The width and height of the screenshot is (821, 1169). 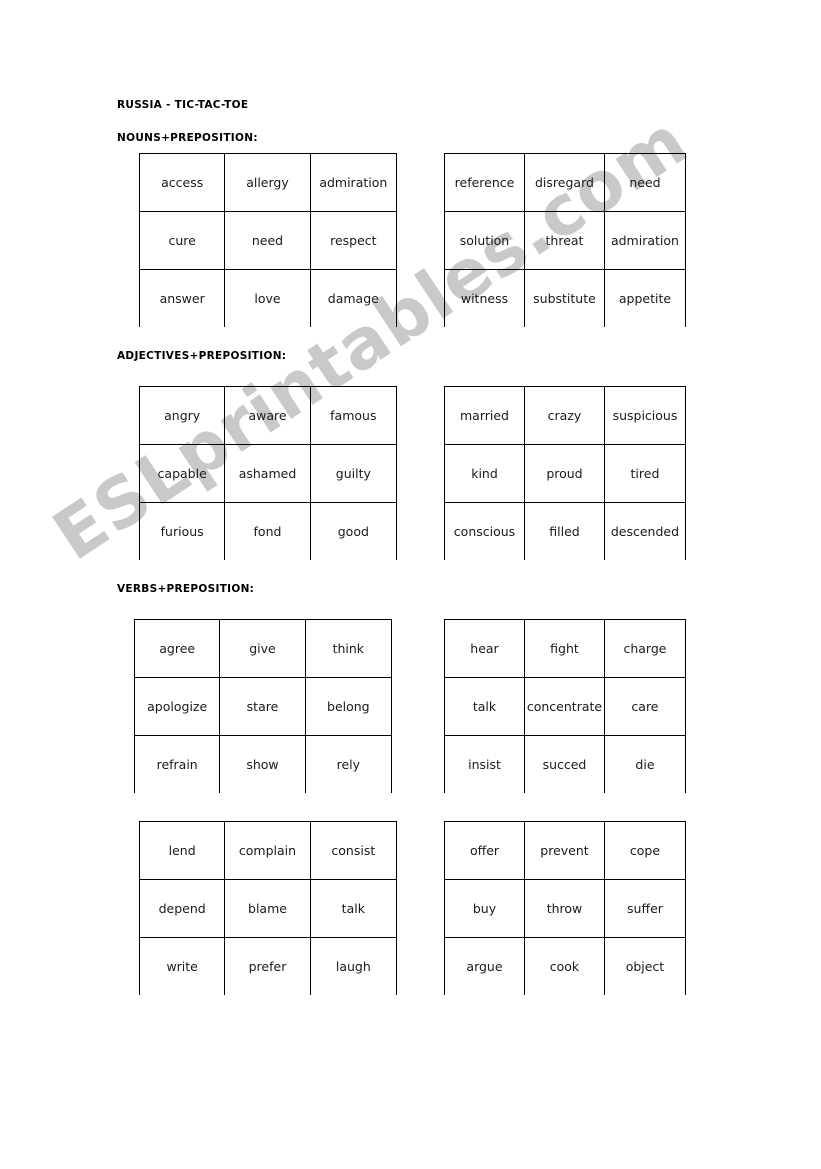 I want to click on grid-cell: appetite, so click(x=645, y=298).